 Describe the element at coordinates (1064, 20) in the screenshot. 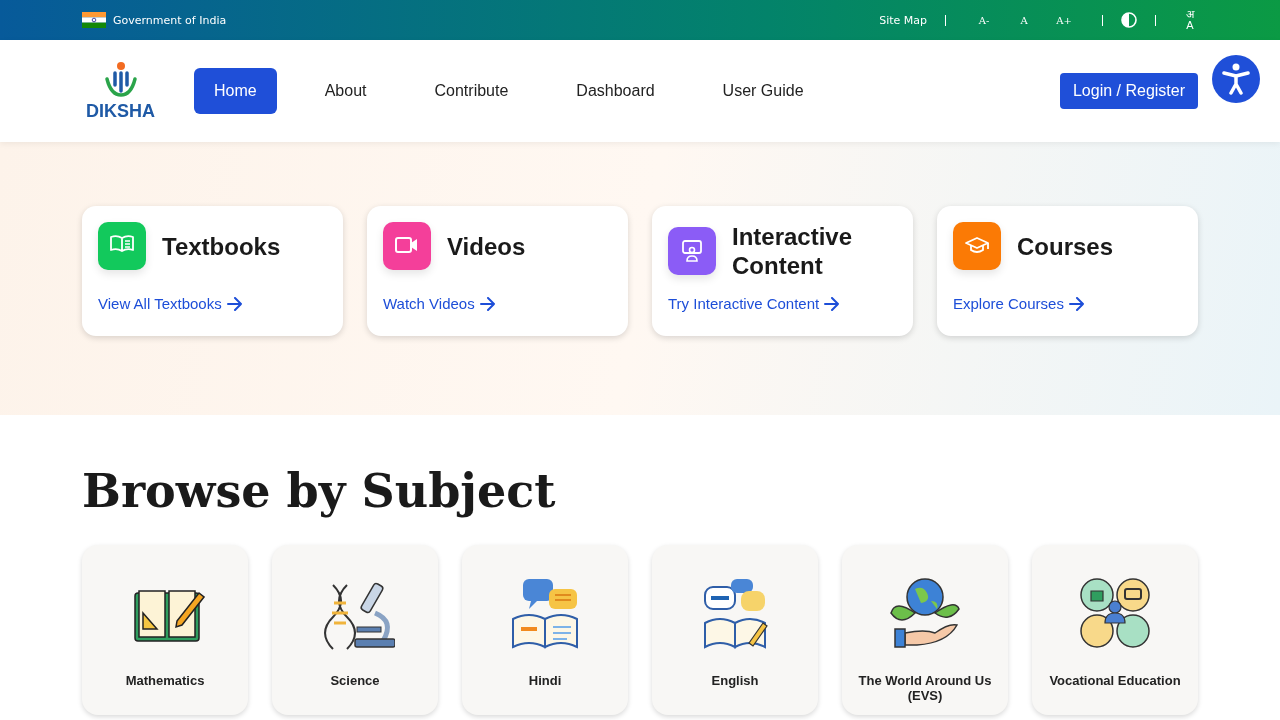

I see `font-size-button: A+` at that location.